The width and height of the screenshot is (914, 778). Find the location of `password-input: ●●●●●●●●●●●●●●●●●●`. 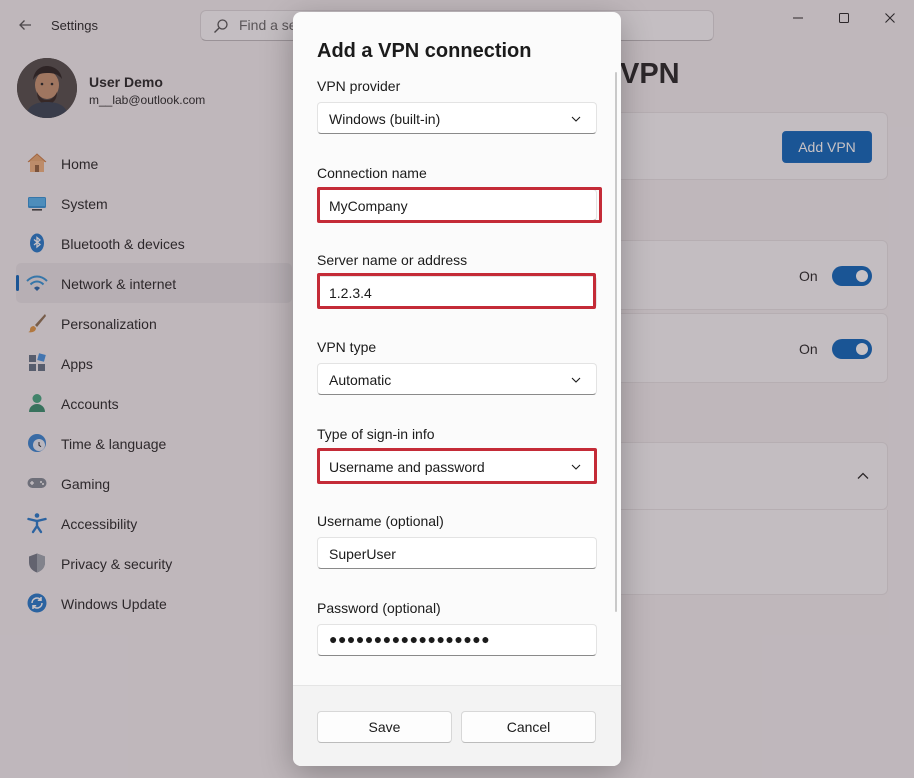

password-input: ●●●●●●●●●●●●●●●●●● is located at coordinates (457, 640).